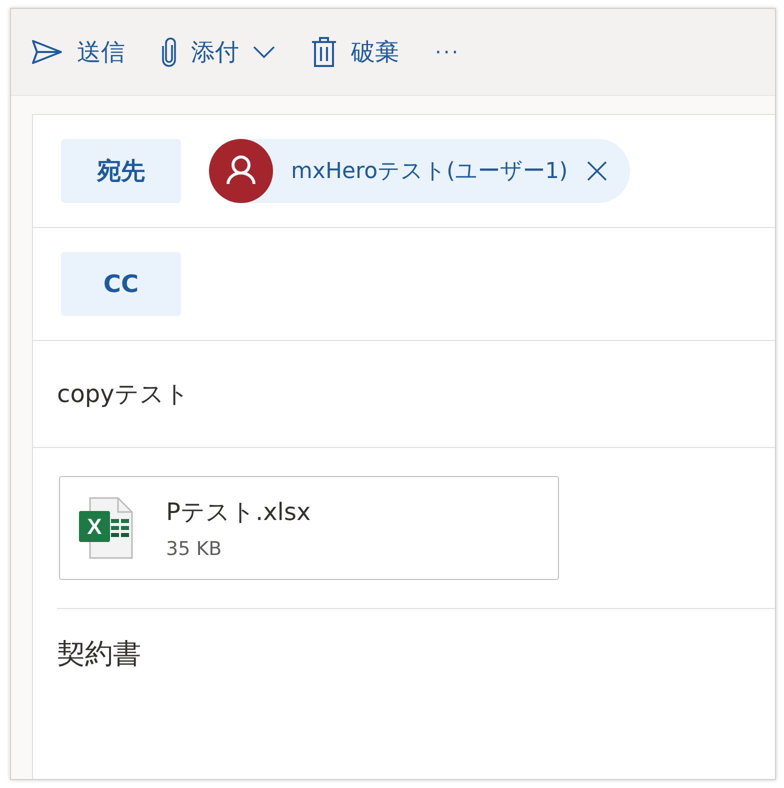  Describe the element at coordinates (447, 52) in the screenshot. I see `more-button: ···` at that location.